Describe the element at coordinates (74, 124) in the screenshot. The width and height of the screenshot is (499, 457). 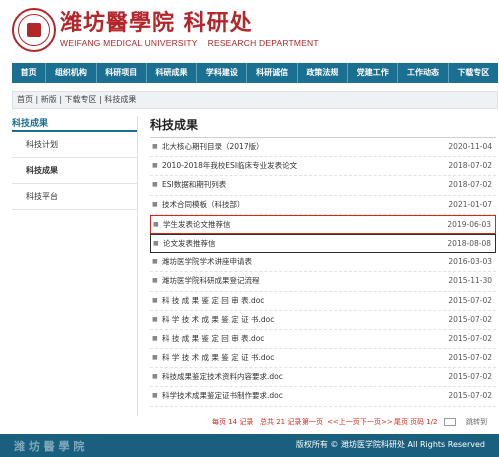
I see `sidebar-title: 科技成果` at that location.